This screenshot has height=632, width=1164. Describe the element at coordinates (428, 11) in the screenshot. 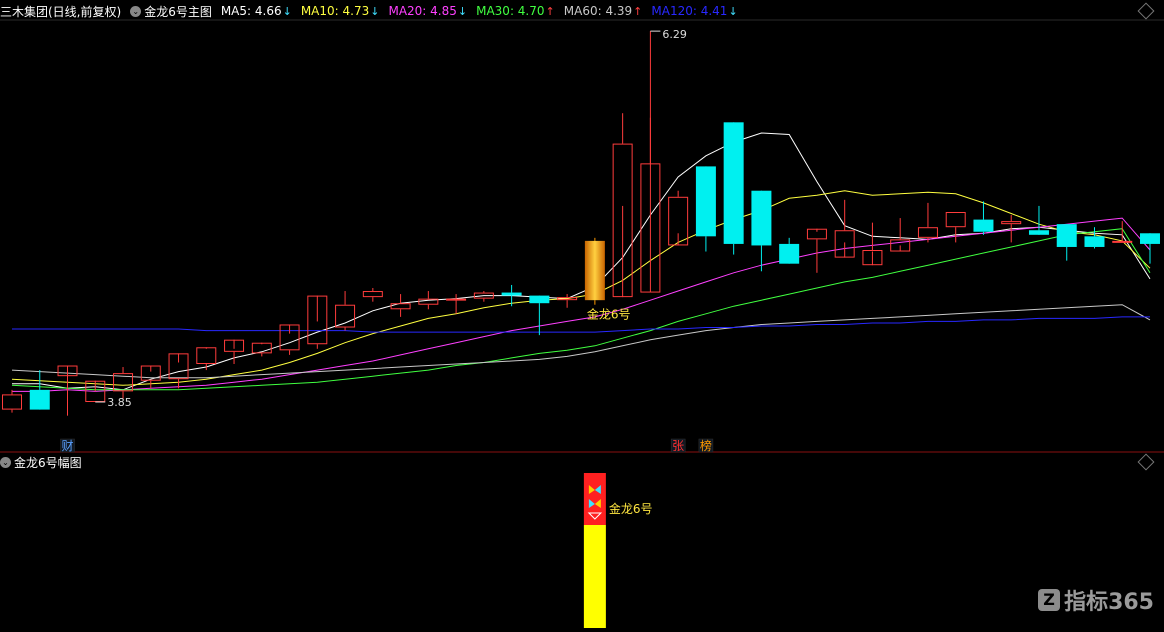

I see `ma-legend-ma20: MA20: 4.85↓` at that location.